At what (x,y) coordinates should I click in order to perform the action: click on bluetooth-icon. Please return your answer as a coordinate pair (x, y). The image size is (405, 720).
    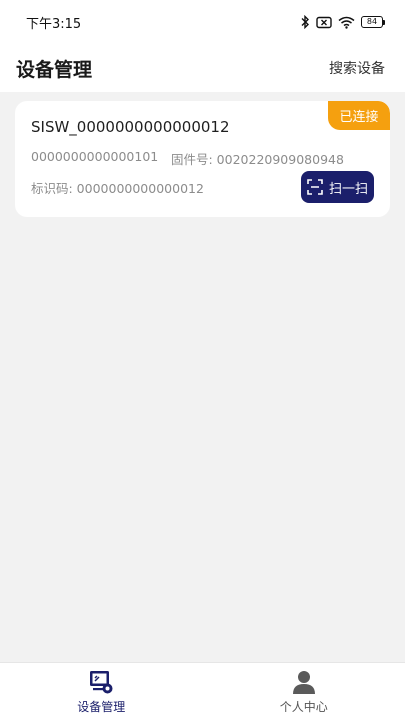
    Looking at the image, I should click on (305, 22).